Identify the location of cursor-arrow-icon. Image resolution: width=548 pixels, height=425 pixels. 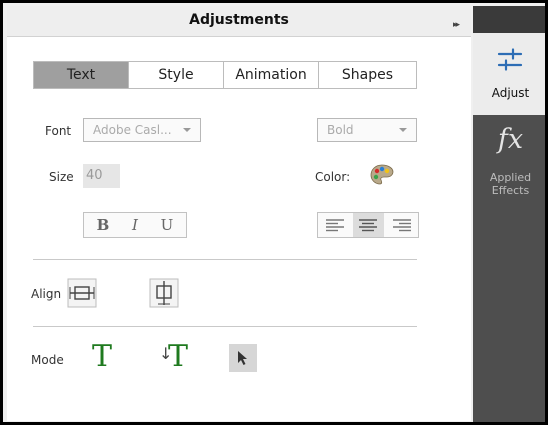
(242, 358).